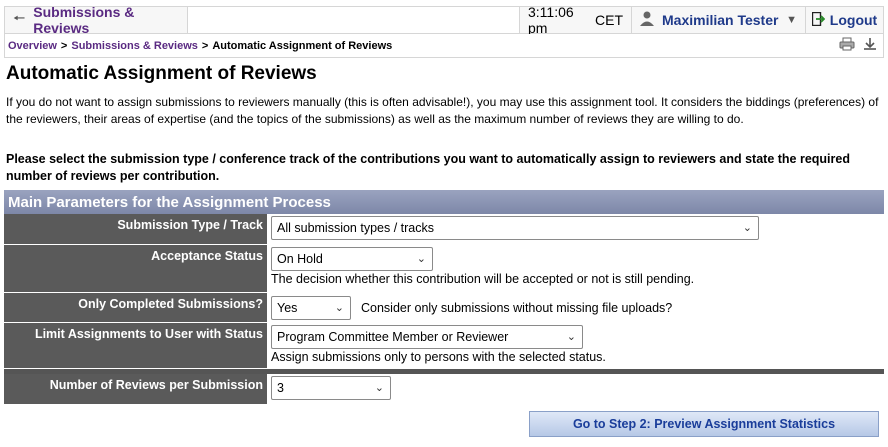 Image resolution: width=888 pixels, height=447 pixels. I want to click on breadcrumb-overview: Overview, so click(32, 46).